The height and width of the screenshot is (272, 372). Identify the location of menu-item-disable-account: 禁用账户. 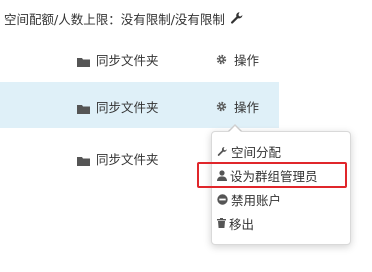
(281, 199).